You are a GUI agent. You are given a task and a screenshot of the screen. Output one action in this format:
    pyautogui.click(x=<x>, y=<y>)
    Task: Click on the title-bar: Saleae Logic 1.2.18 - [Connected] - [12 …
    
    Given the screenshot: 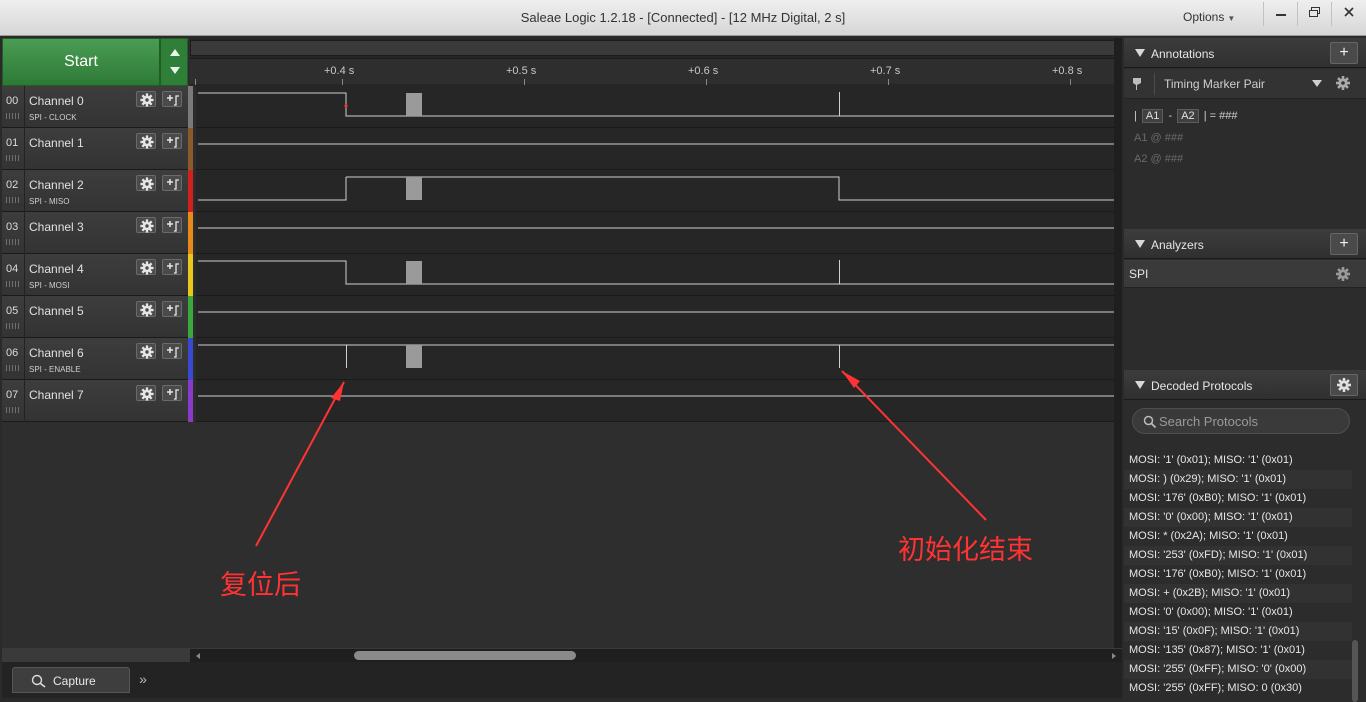 What is the action you would take?
    pyautogui.click(x=683, y=18)
    